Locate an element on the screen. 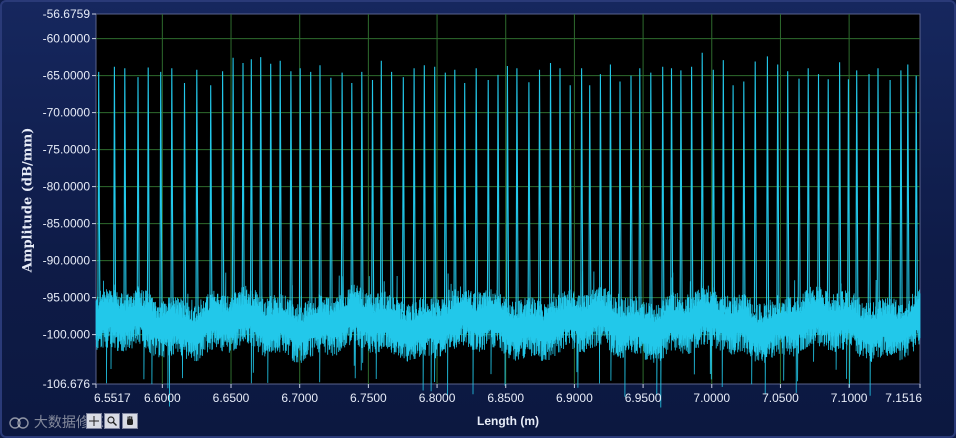  x-tick-label: 6.7500 is located at coordinates (368, 398).